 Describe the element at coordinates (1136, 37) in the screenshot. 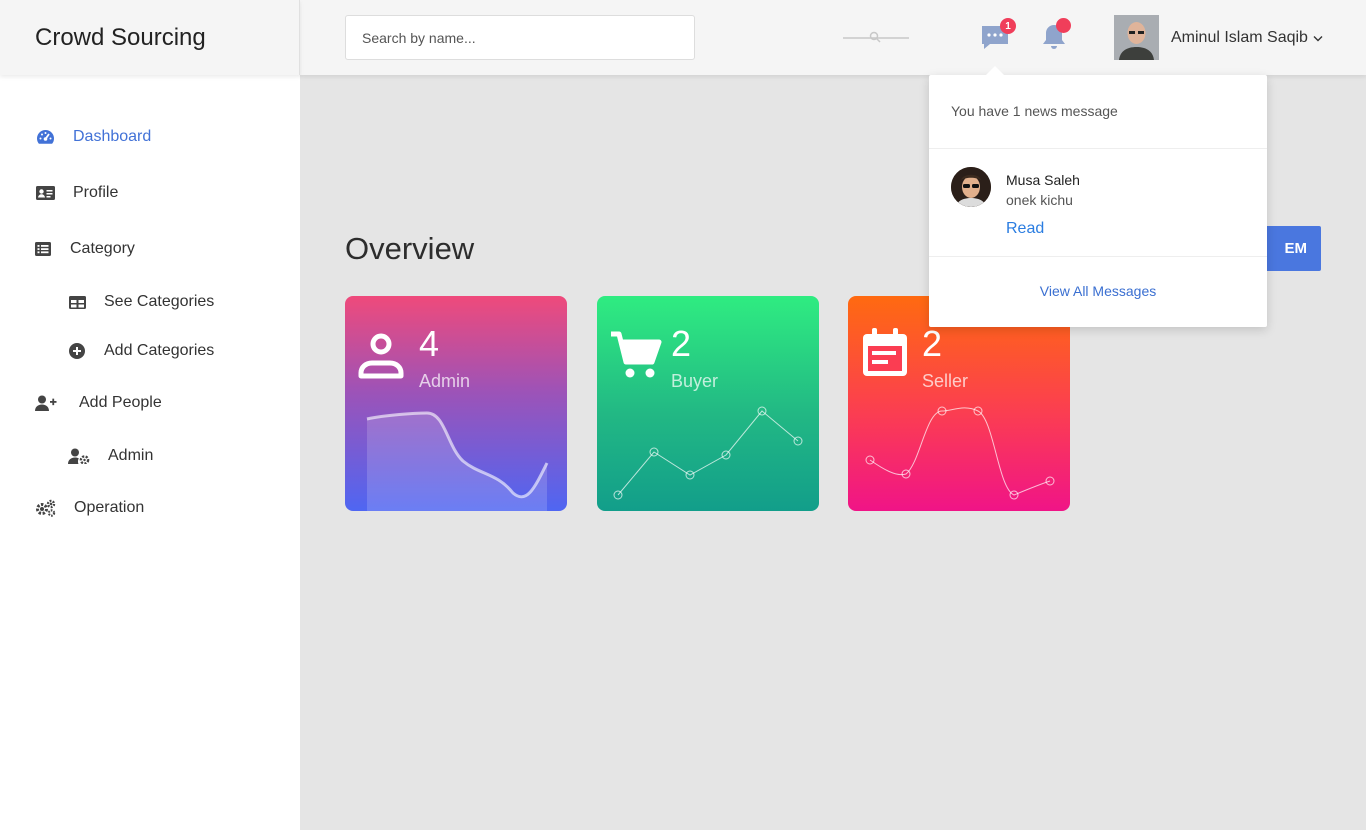

I see `avatar` at that location.